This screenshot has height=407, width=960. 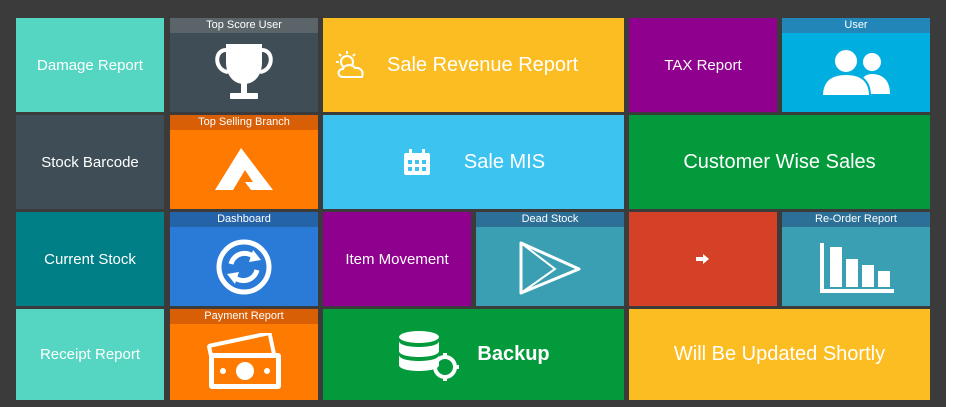 I want to click on updated-shortly-label: Will Be Updated Shortly, so click(x=779, y=354).